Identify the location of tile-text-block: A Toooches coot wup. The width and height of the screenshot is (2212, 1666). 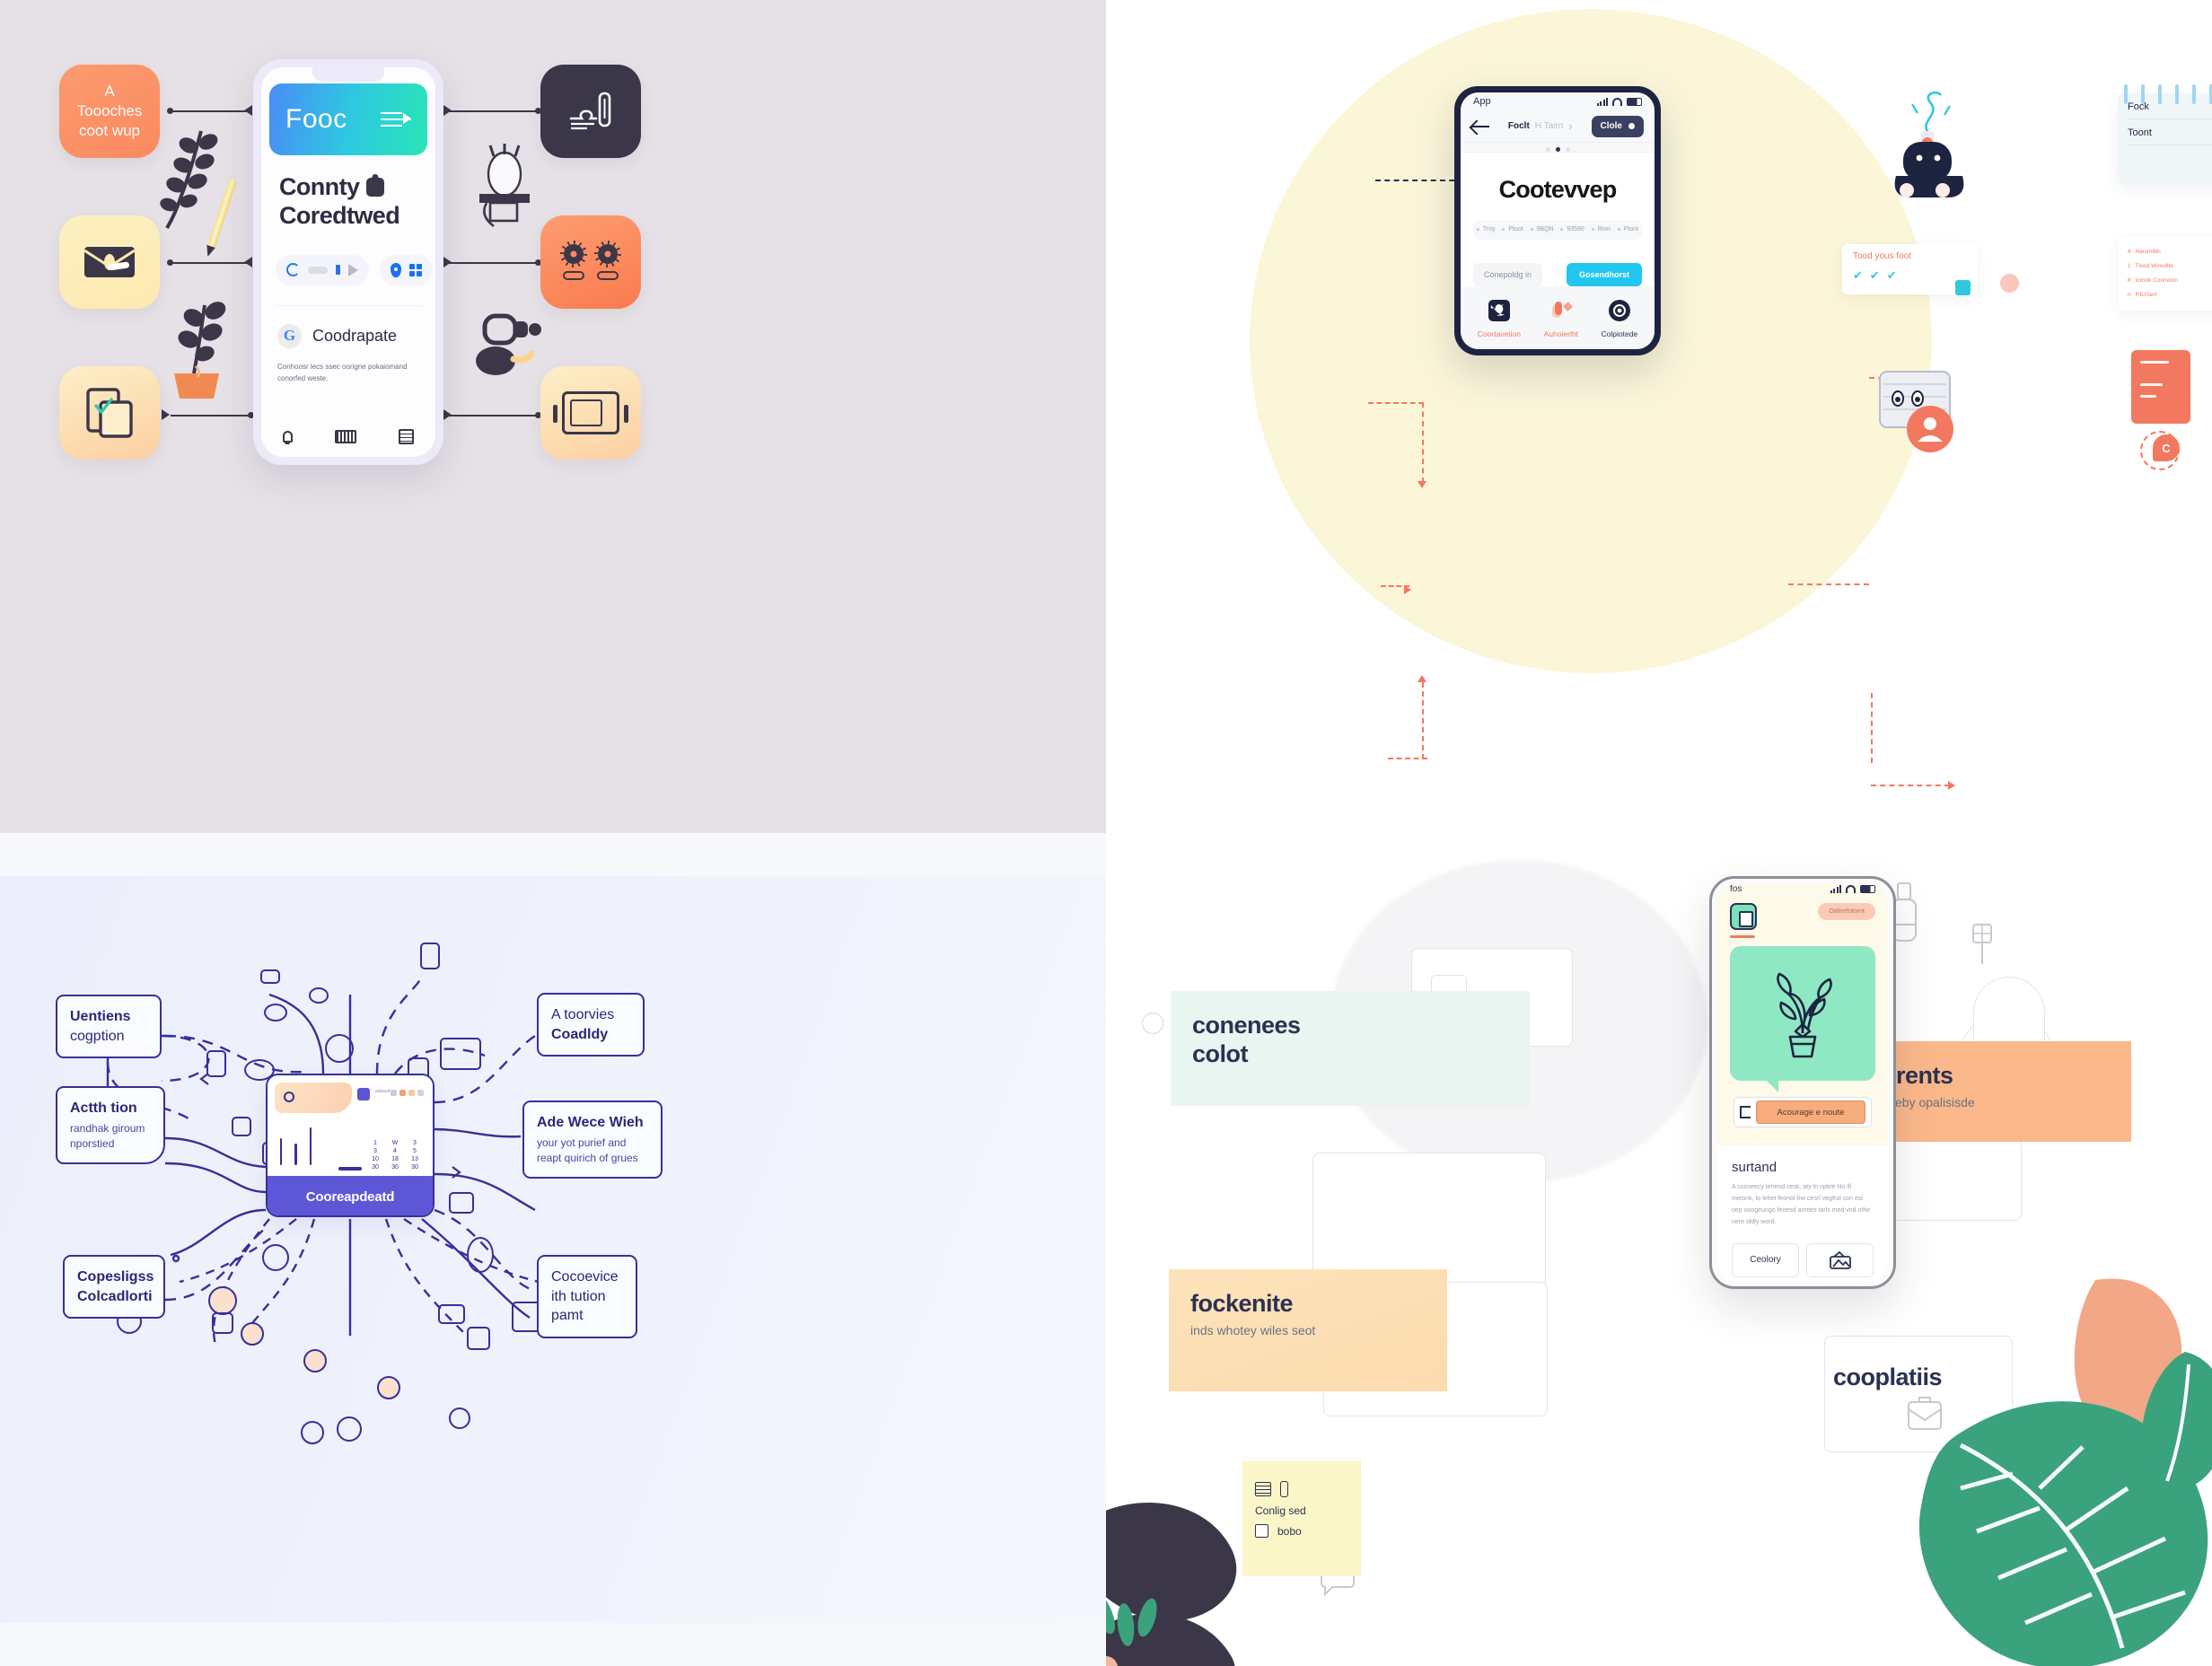
(109, 111).